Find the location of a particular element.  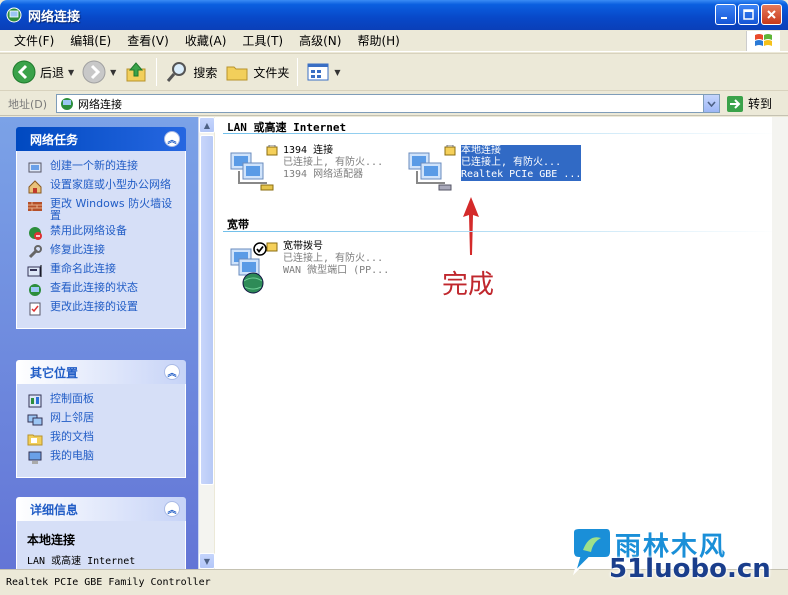

menu-edit: 编辑(E) is located at coordinates (90, 41).